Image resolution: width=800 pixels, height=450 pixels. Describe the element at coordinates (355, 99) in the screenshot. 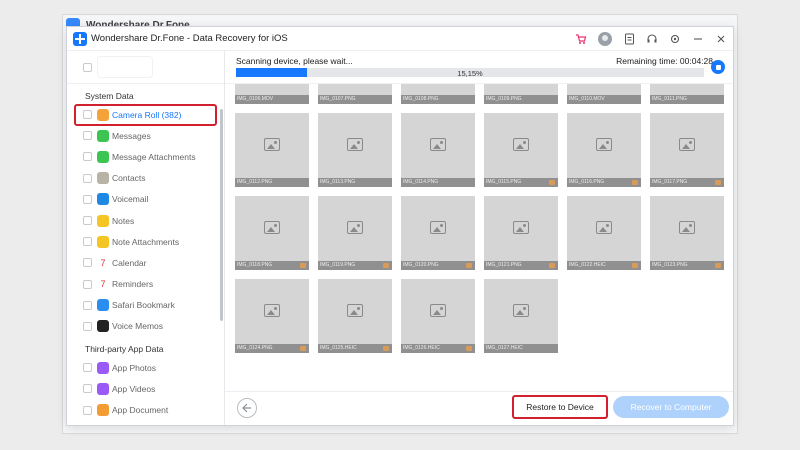

I see `thumbnail-filename: IMG_0107.PNG` at that location.